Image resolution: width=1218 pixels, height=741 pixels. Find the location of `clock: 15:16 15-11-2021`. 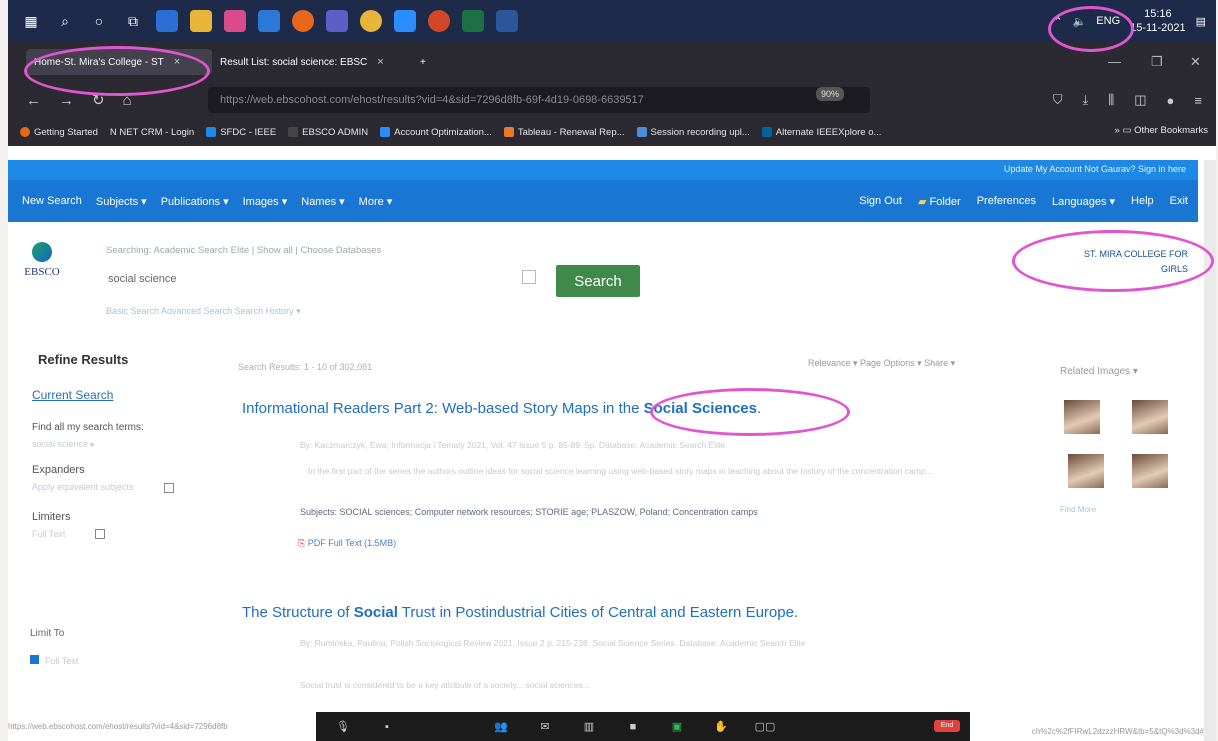

clock: 15:16 15-11-2021 is located at coordinates (1157, 21).